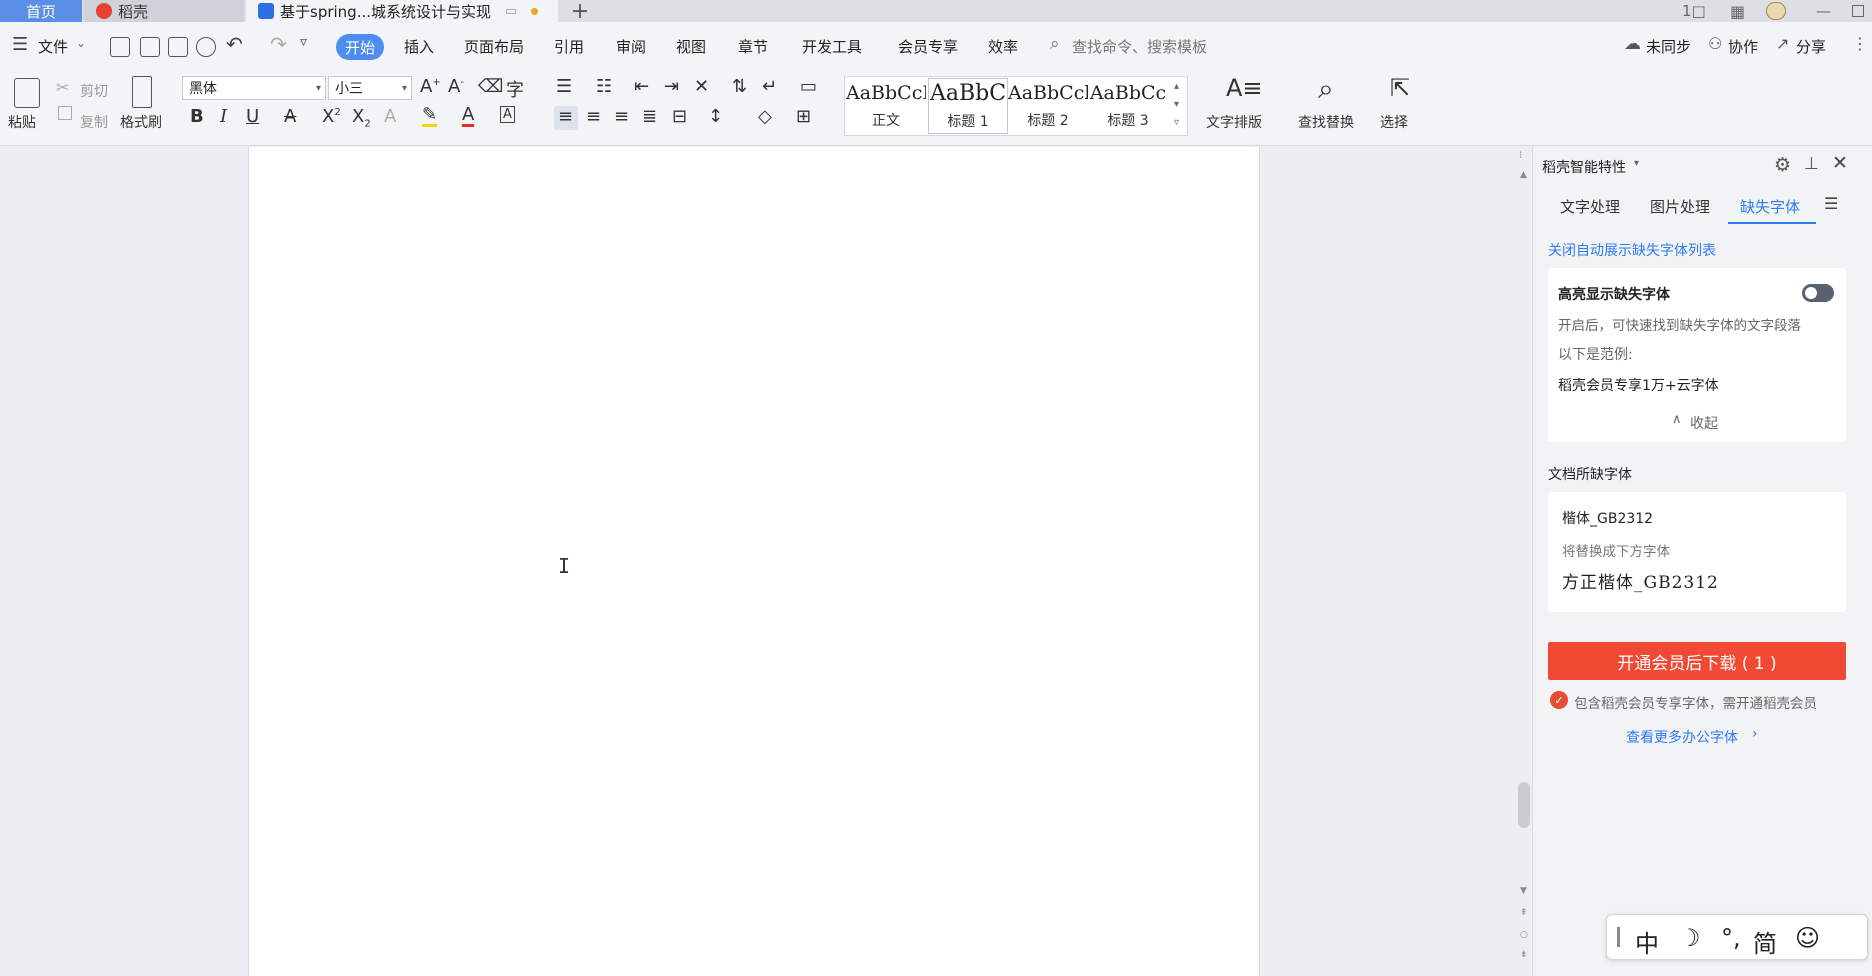 This screenshot has width=1872, height=976. What do you see at coordinates (1694, 11) in the screenshot?
I see `page-layout-icon: 1□` at bounding box center [1694, 11].